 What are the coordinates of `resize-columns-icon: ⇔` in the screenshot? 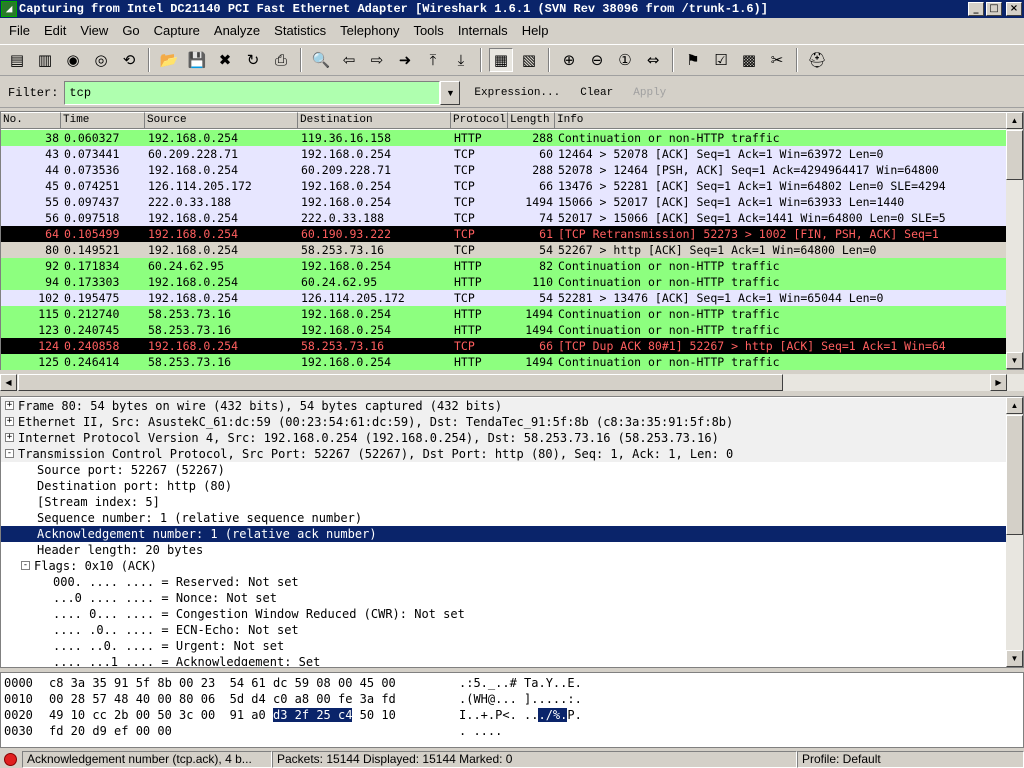 It's located at (653, 60).